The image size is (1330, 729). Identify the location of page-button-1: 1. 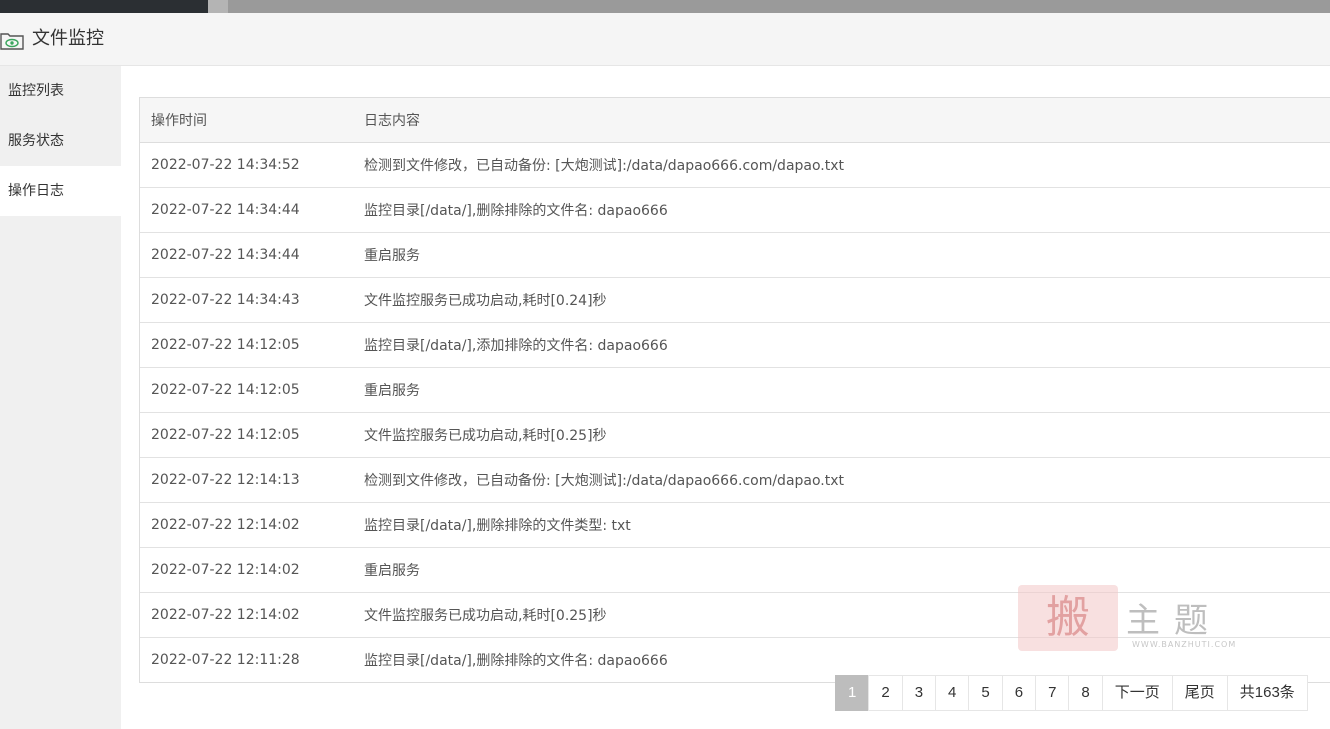
(852, 693).